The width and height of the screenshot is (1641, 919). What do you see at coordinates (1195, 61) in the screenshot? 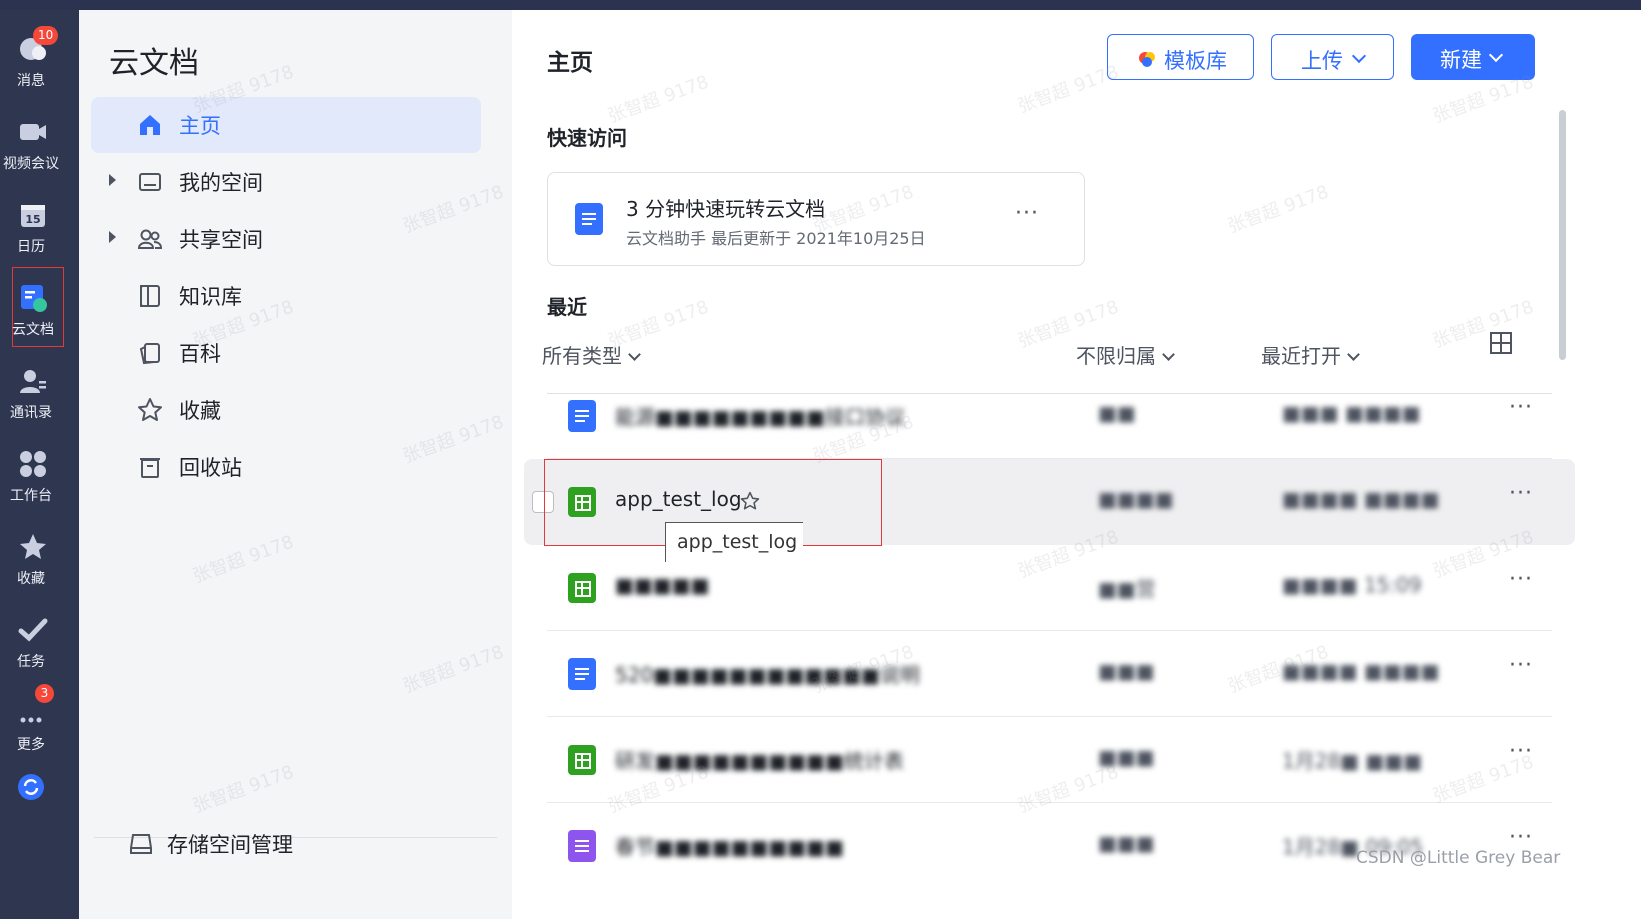
I see `template-library-label: 模板库` at bounding box center [1195, 61].